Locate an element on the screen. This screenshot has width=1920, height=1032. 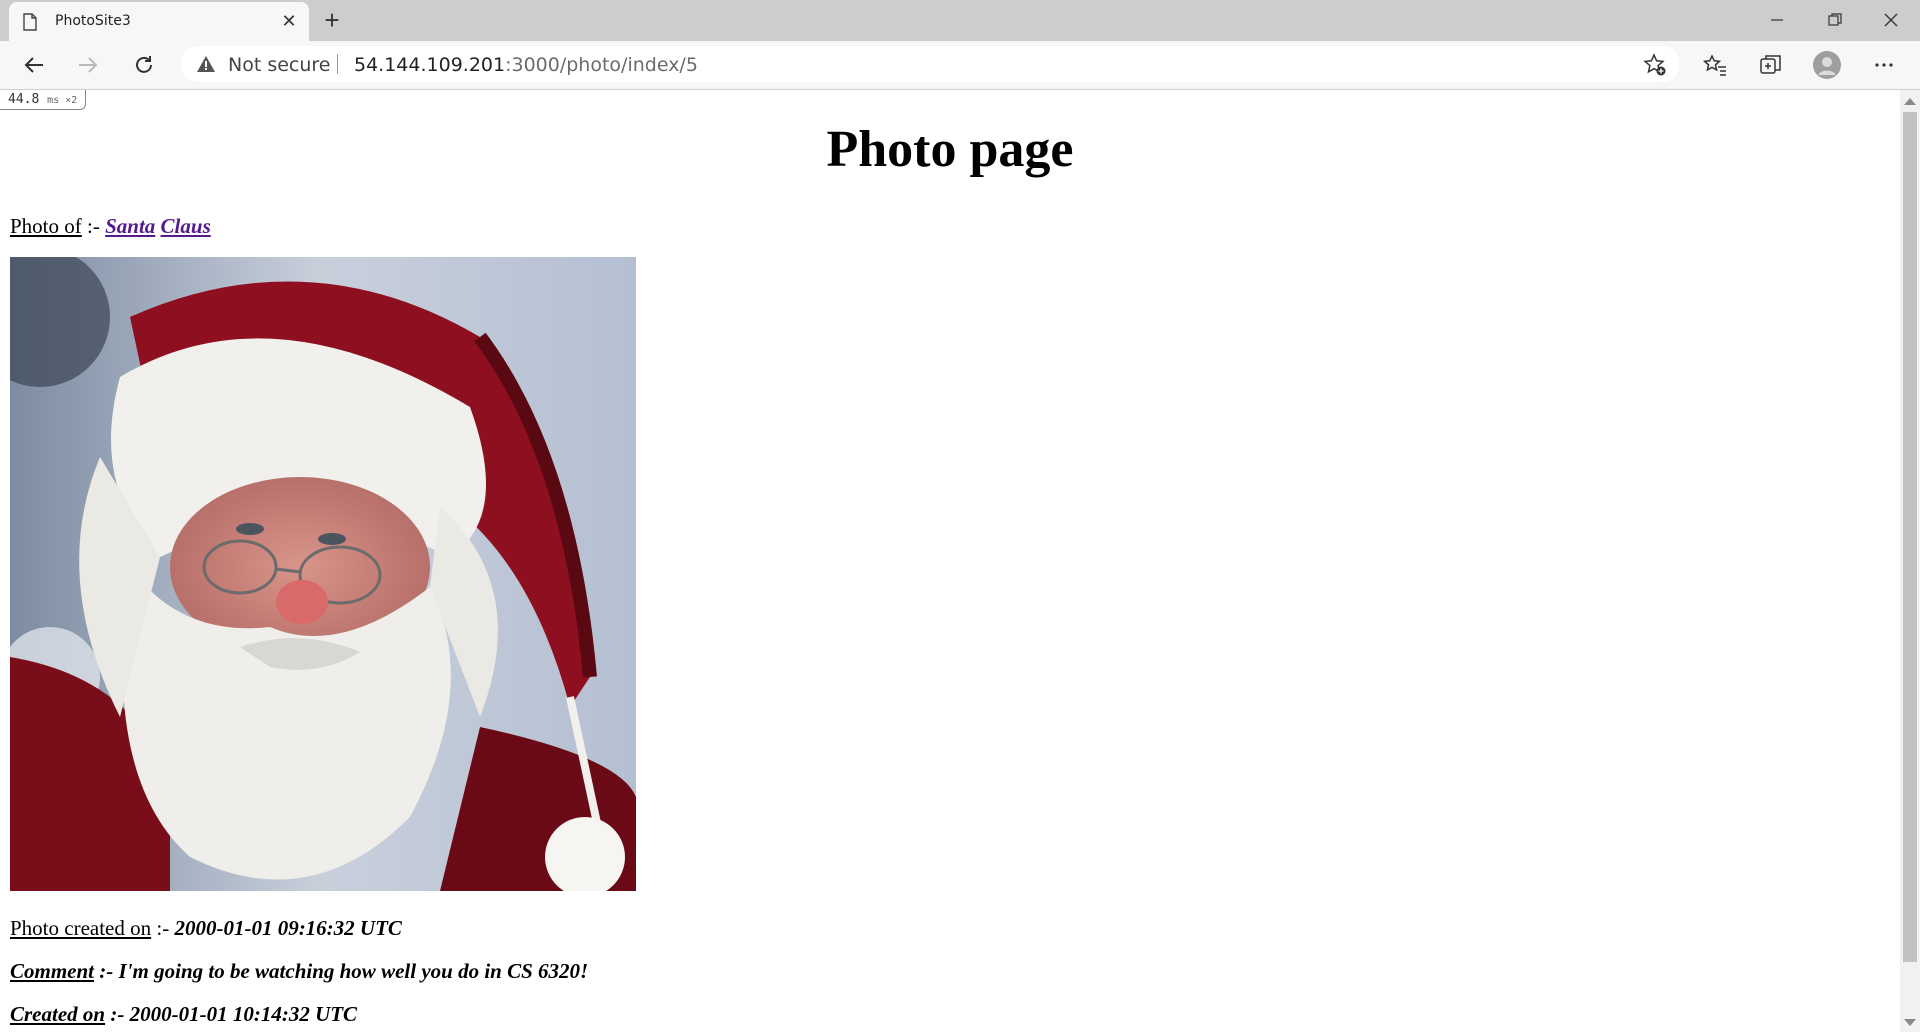
comment-created-line: Created on :- 2000-01-01 10:14:32 UTC is located at coordinates (183, 1014).